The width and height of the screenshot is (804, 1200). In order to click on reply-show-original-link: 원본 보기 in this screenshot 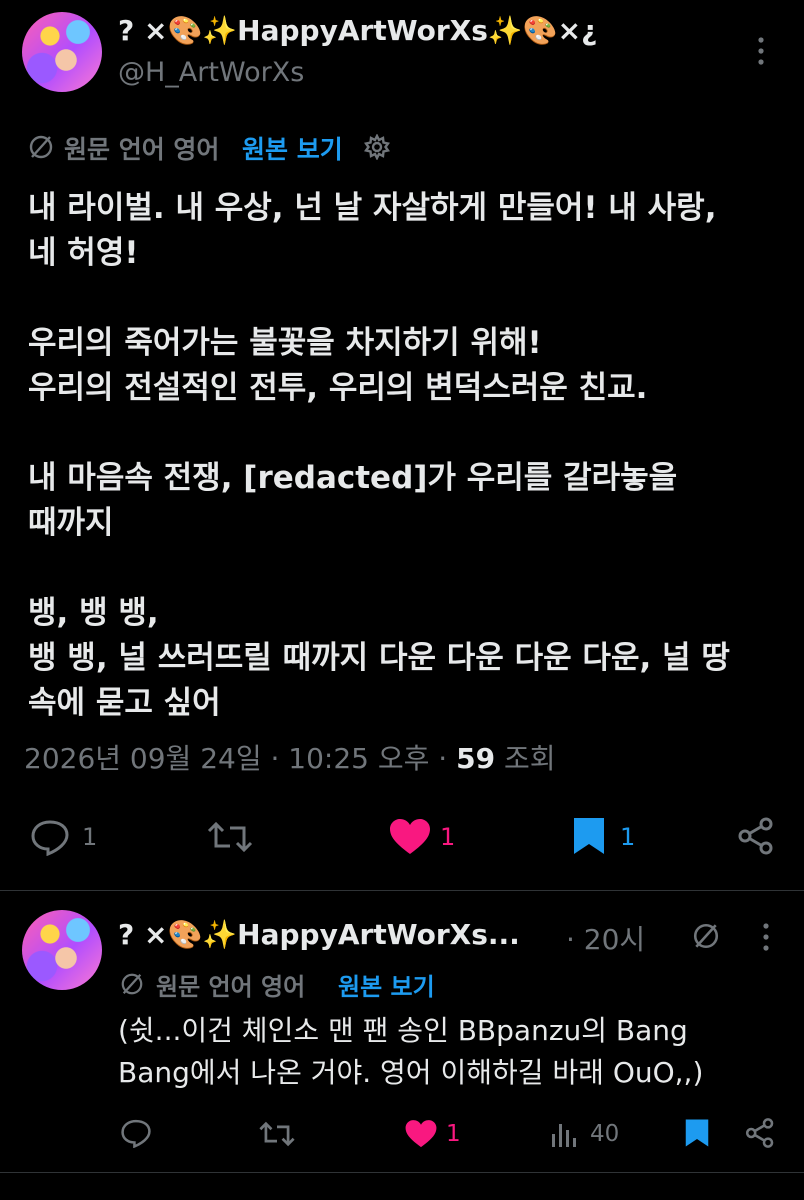, I will do `click(386, 984)`.